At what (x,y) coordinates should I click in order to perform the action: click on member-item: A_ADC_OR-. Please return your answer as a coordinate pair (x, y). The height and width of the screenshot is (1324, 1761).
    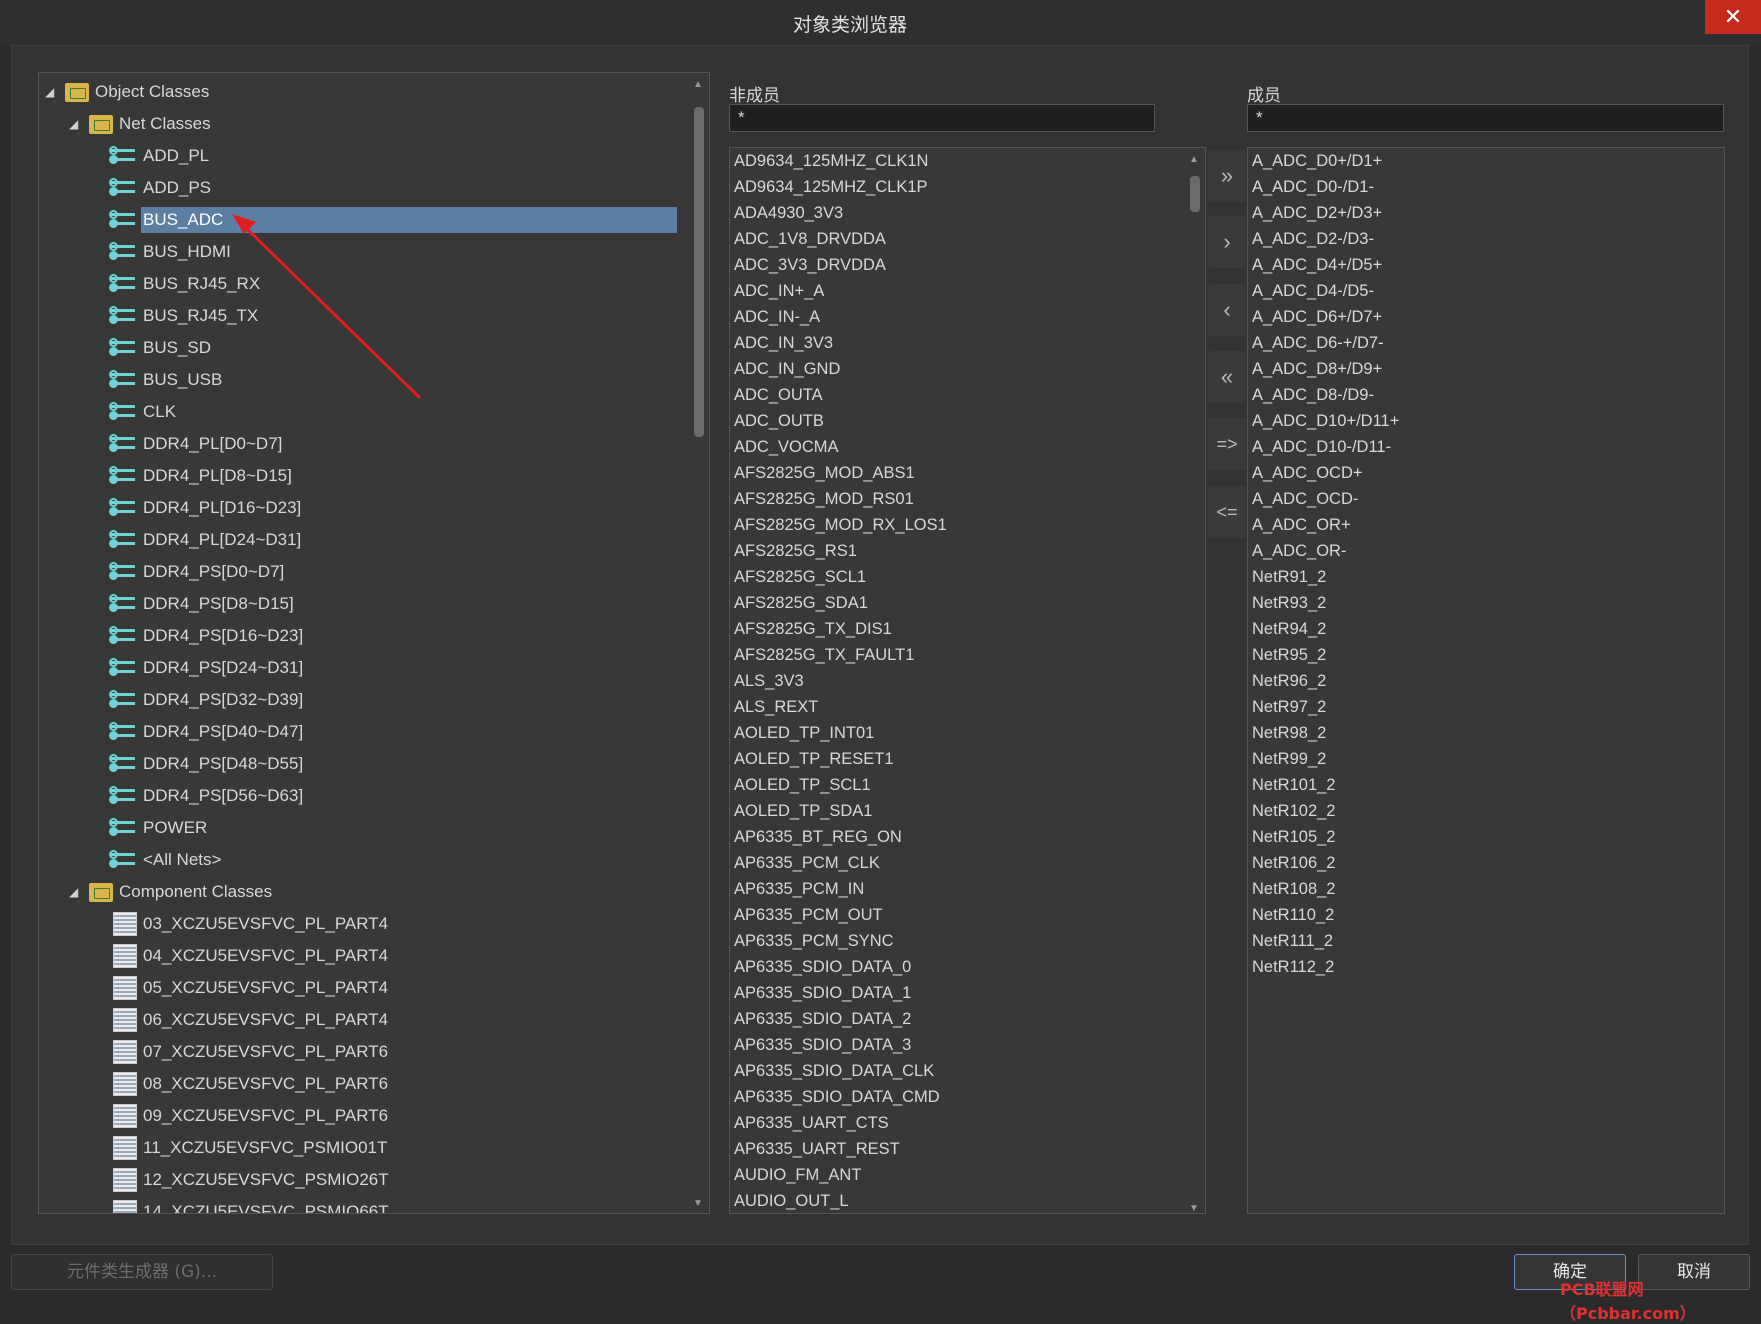
    Looking at the image, I should click on (1299, 551).